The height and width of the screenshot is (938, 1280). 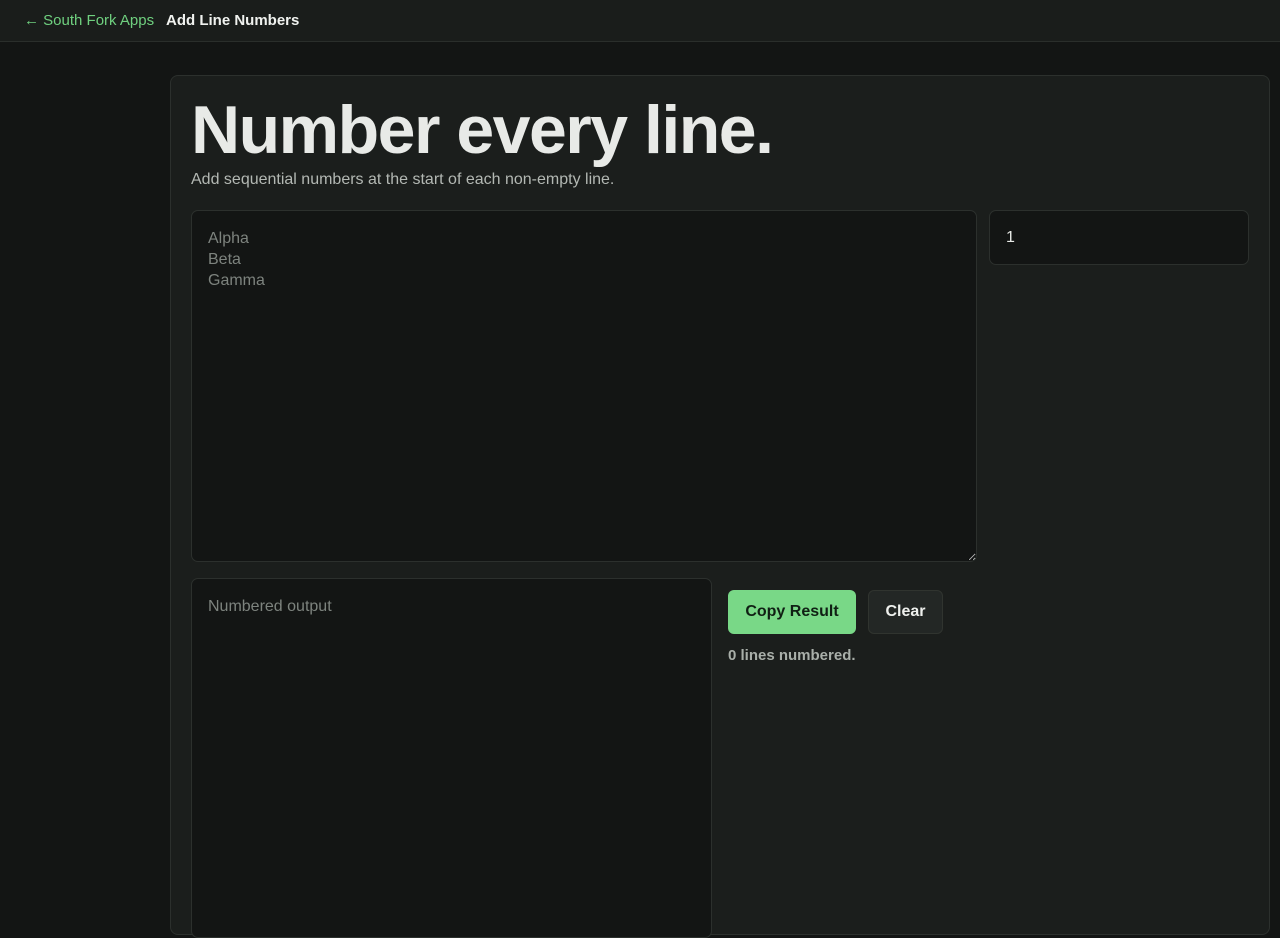 I want to click on page-title: Number every line., so click(x=482, y=130).